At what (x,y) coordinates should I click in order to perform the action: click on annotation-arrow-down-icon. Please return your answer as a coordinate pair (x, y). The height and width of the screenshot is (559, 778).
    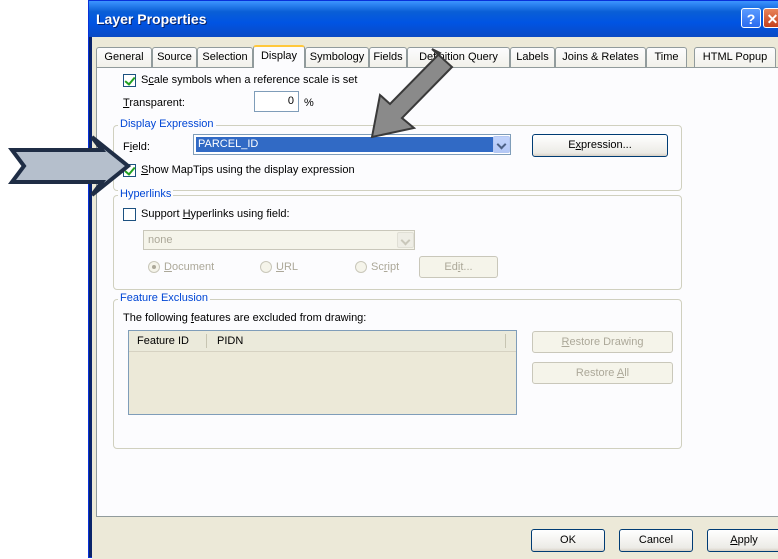
    Looking at the image, I should click on (412, 93).